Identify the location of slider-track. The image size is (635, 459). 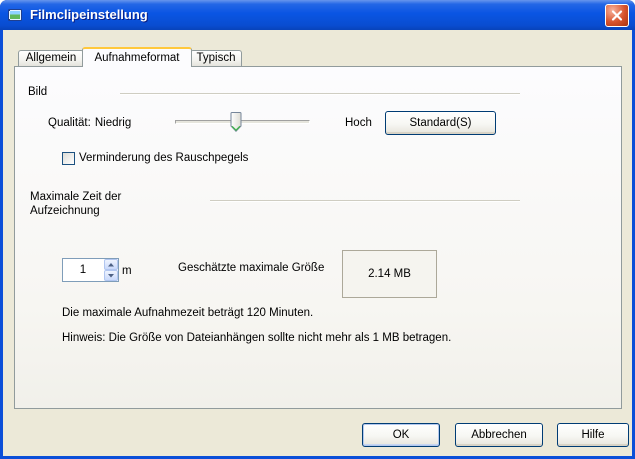
(242, 122).